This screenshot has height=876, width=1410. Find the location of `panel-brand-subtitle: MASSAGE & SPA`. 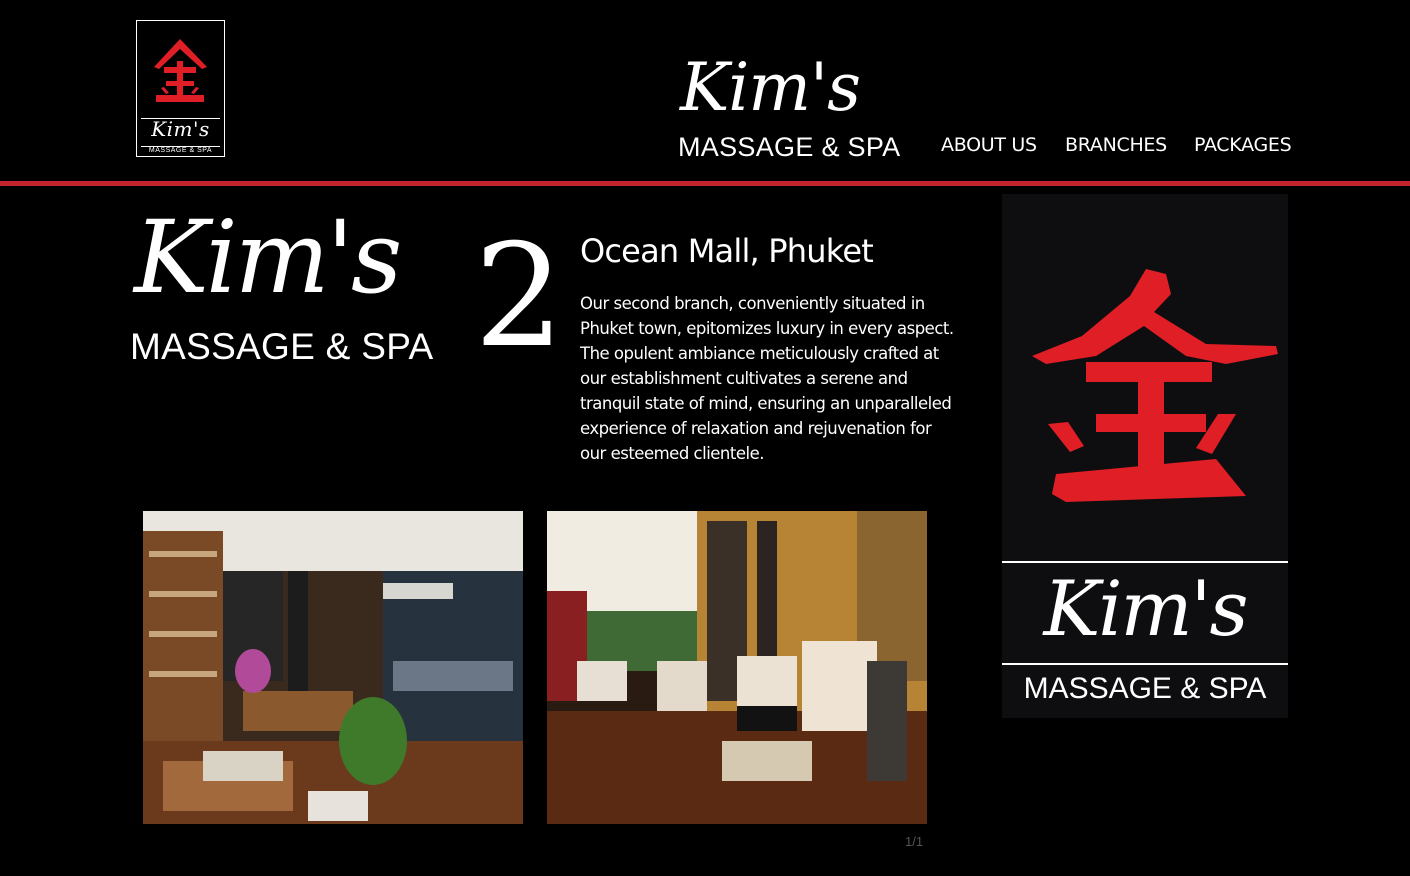

panel-brand-subtitle: MASSAGE & SPA is located at coordinates (1145, 688).